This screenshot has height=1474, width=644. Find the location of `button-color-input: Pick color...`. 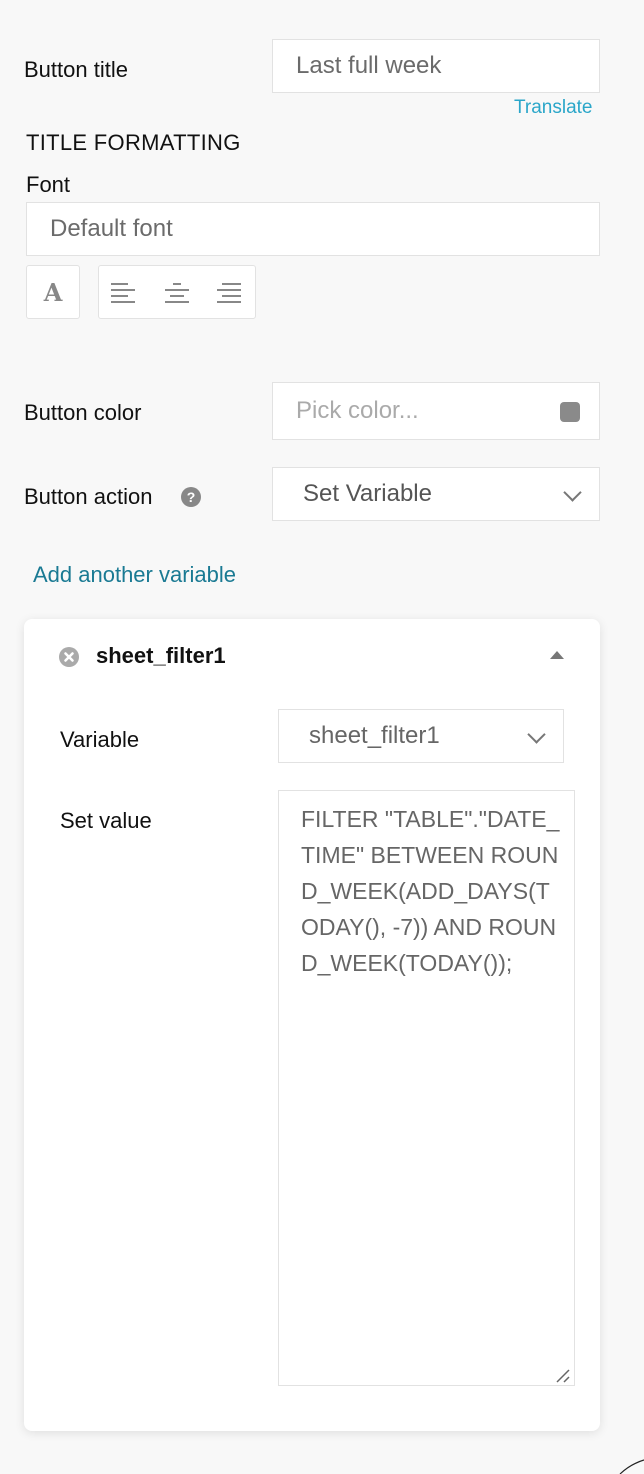

button-color-input: Pick color... is located at coordinates (436, 411).